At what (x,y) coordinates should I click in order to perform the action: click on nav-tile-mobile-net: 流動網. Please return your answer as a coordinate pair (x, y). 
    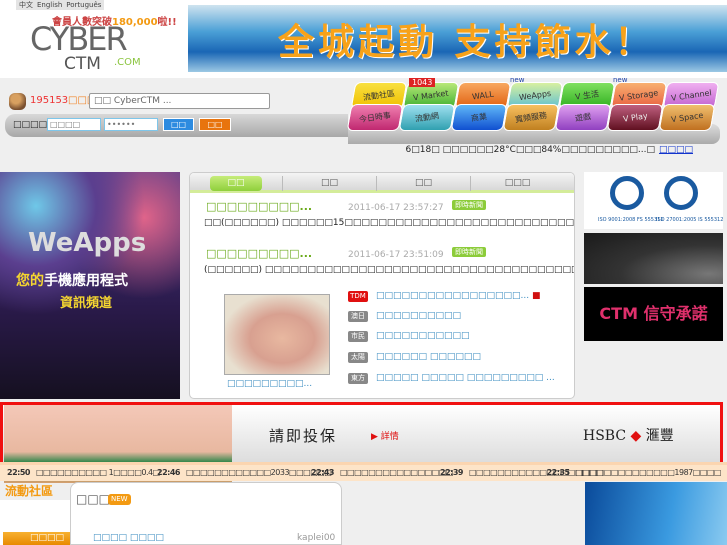
    Looking at the image, I should click on (427, 117).